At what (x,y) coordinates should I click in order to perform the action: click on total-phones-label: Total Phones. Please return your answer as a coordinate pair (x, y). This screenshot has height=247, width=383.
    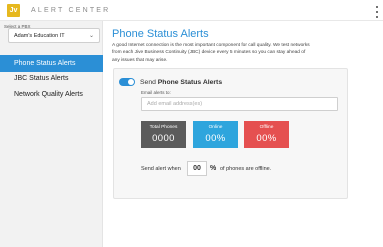
    Looking at the image, I should click on (163, 127).